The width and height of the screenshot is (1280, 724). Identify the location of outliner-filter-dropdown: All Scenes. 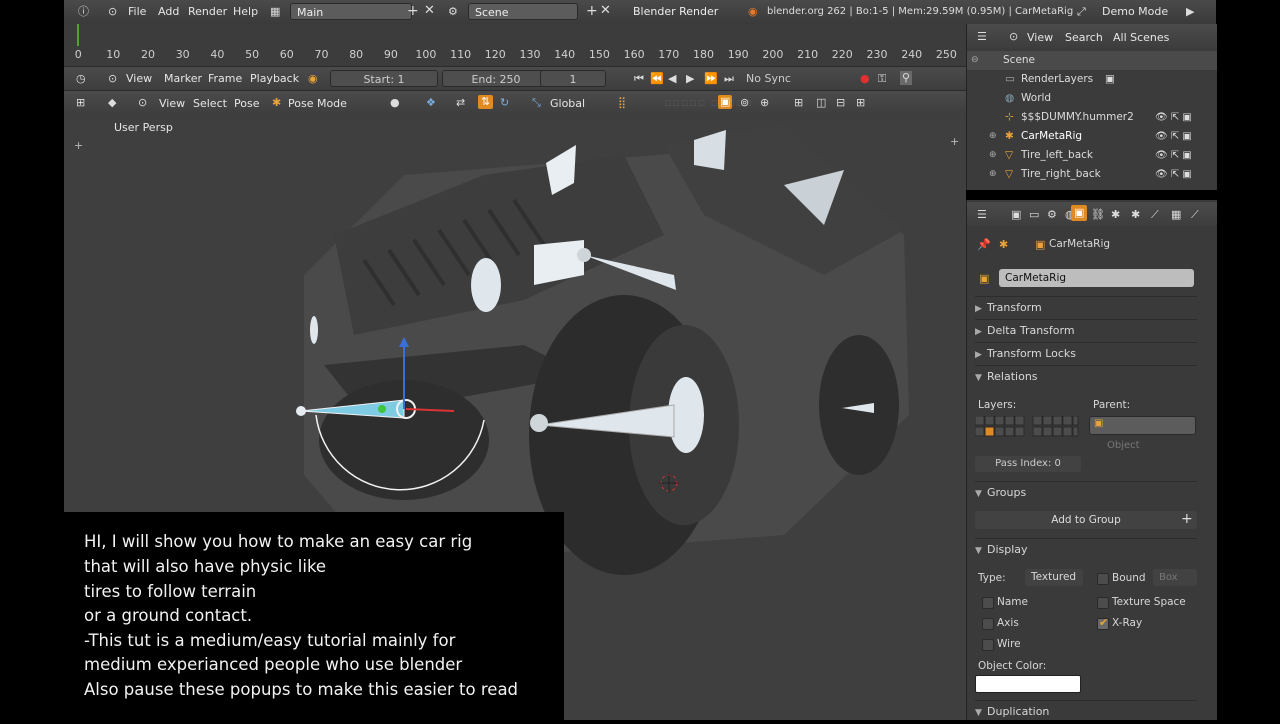
(1141, 37).